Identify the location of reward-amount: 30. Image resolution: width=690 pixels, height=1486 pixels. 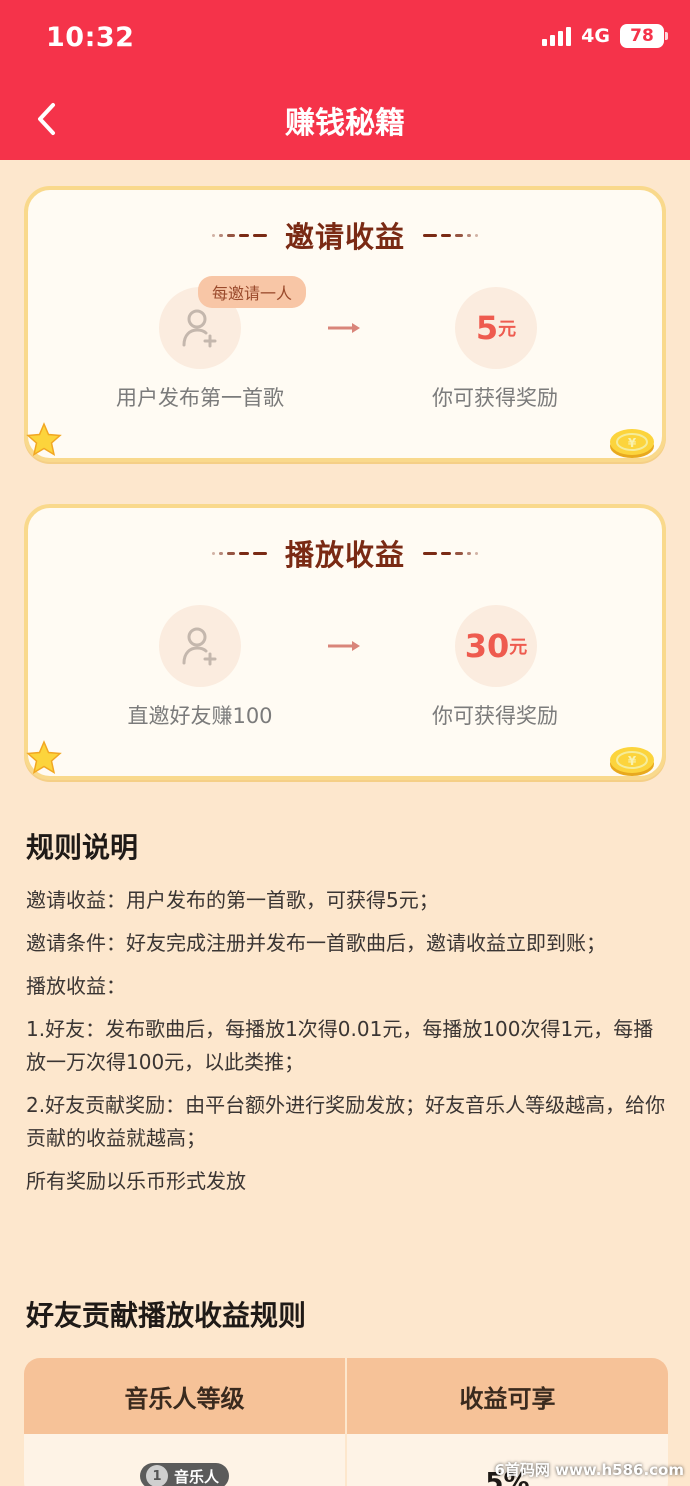
(487, 646).